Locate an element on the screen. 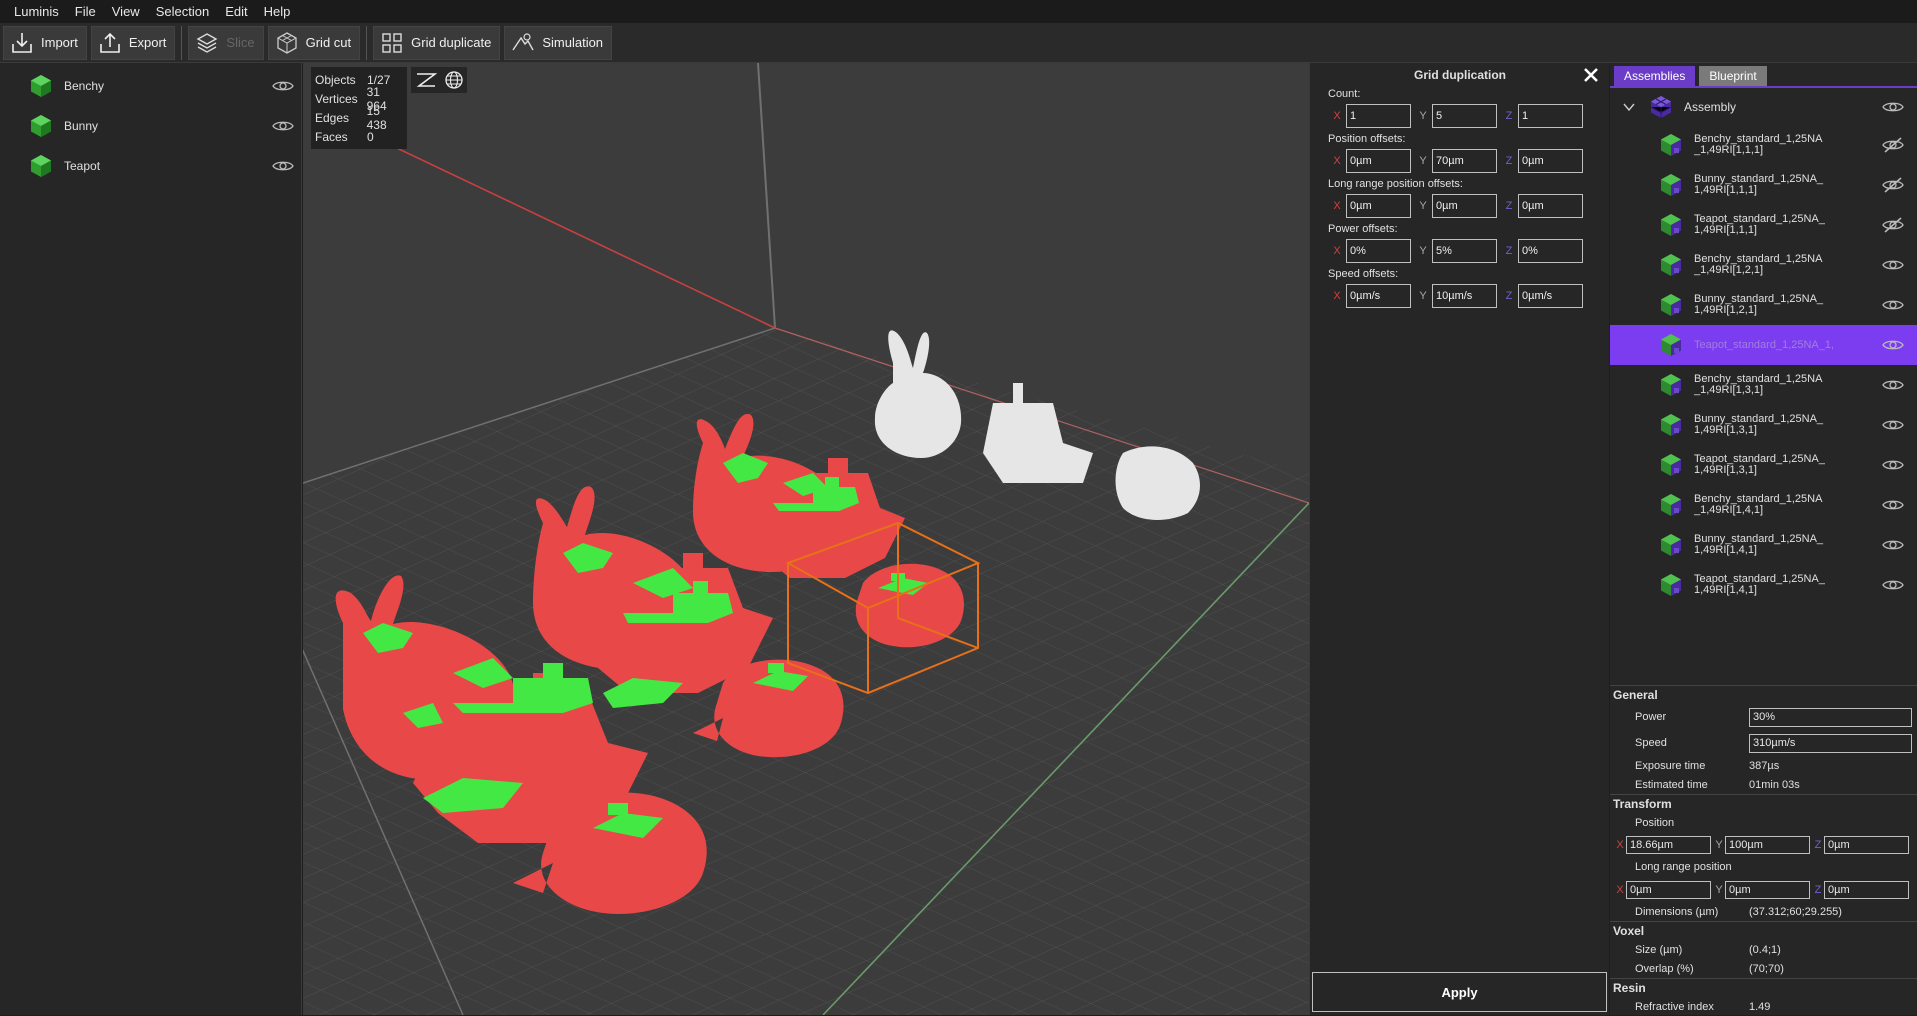 This screenshot has width=1917, height=1016. tree-item-label: Bunny_standard_1,25NA_ 1,49RI[1,2,1] is located at coordinates (1759, 305).